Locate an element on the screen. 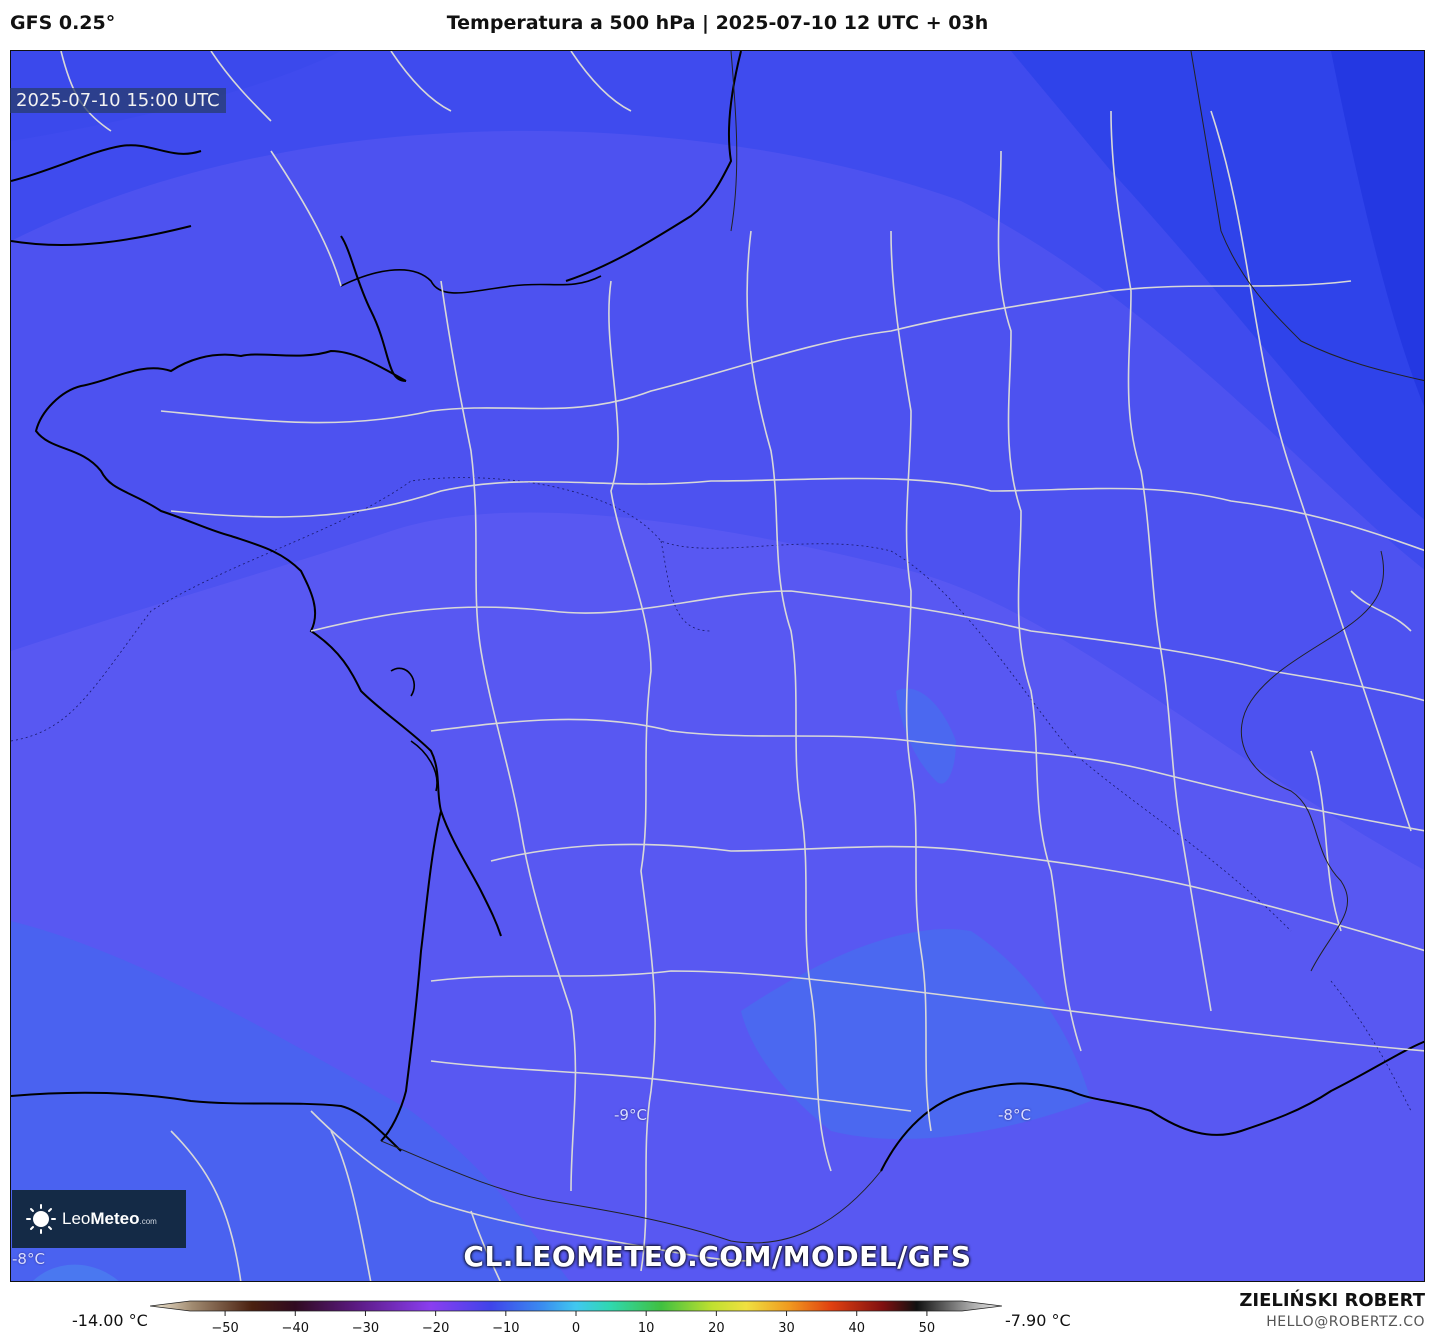 The image size is (1435, 1339). colorbar-max-label: -7.90 °C is located at coordinates (1038, 1320).